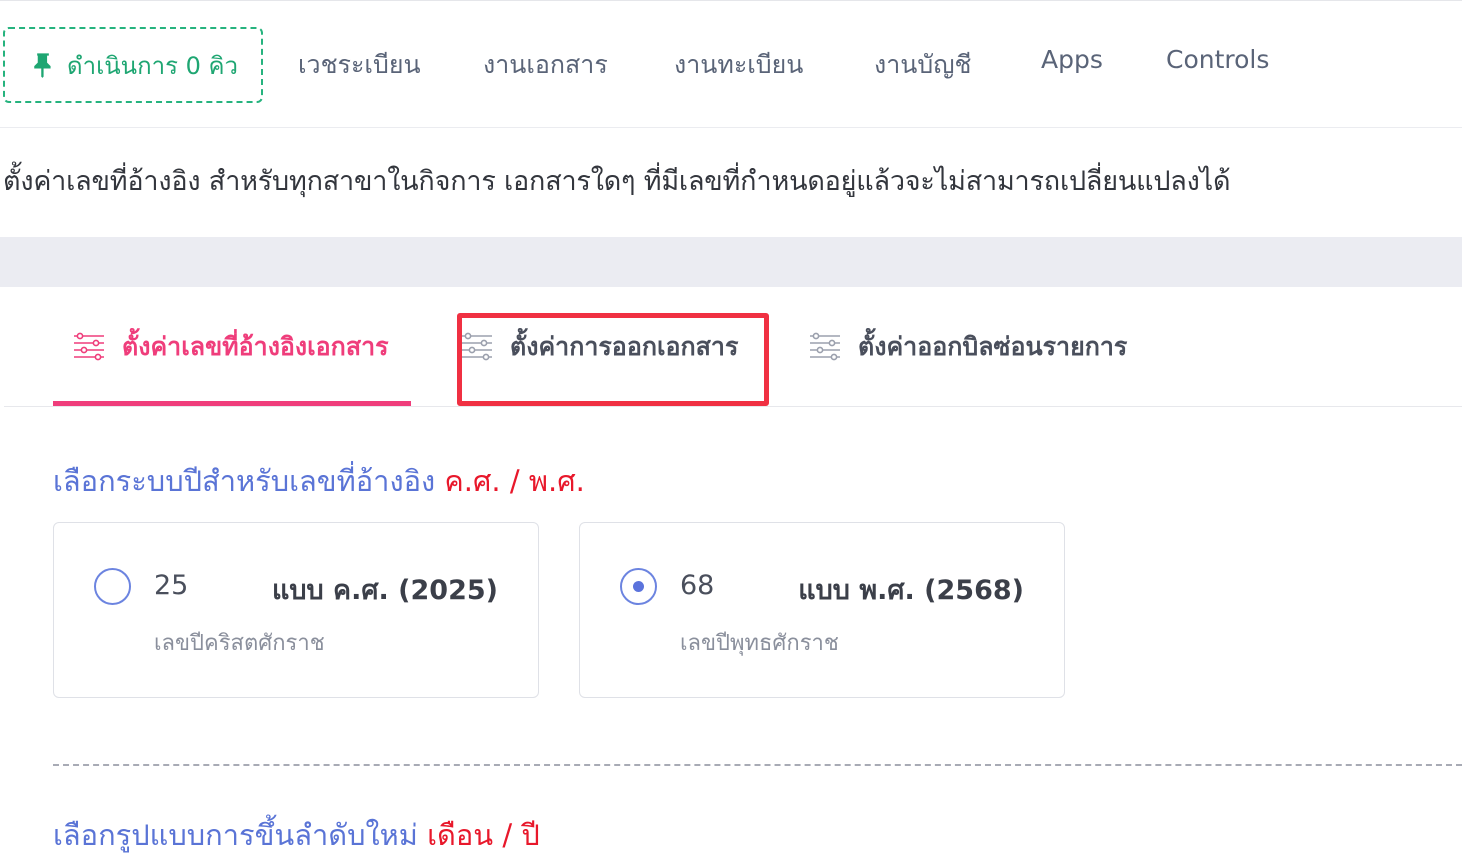 This screenshot has width=1462, height=858. Describe the element at coordinates (624, 346) in the screenshot. I see `tab-label: ตั้งค่าการออกเอกสาร` at that location.